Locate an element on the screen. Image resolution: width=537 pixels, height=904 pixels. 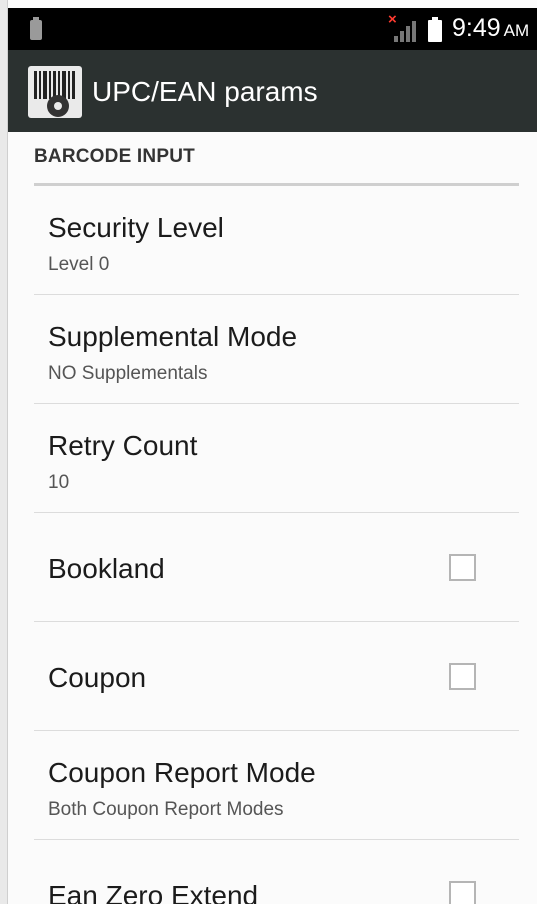
pref-title: Ean Zero Extend is located at coordinates (153, 892).